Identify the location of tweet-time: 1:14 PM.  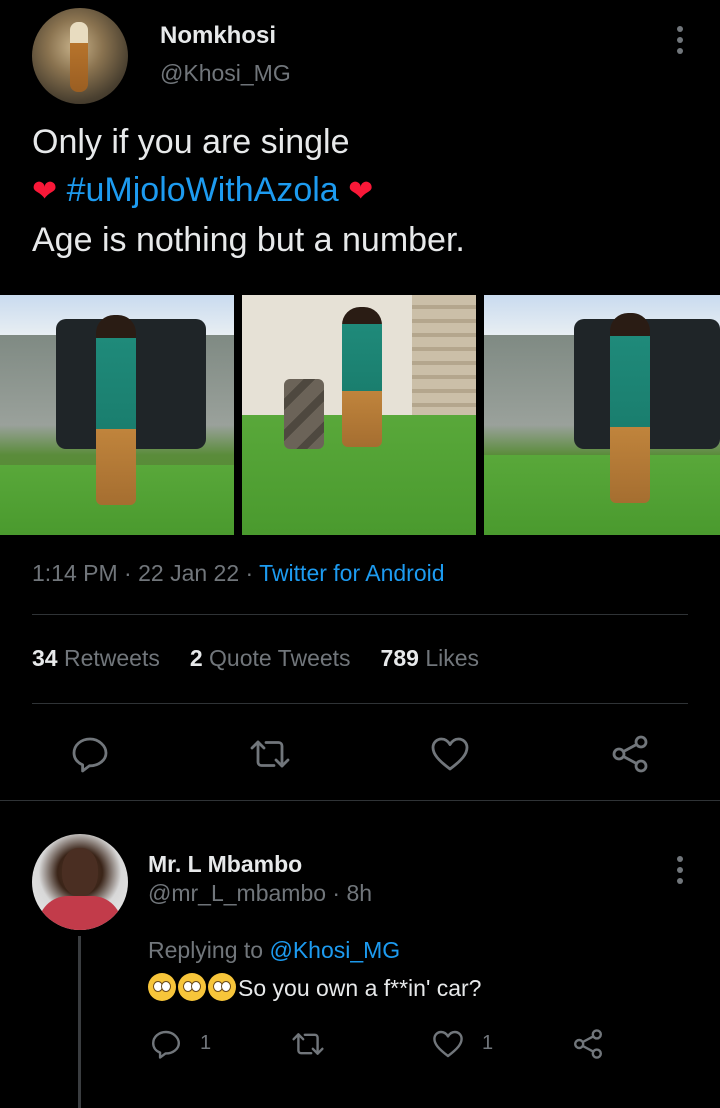
(75, 573).